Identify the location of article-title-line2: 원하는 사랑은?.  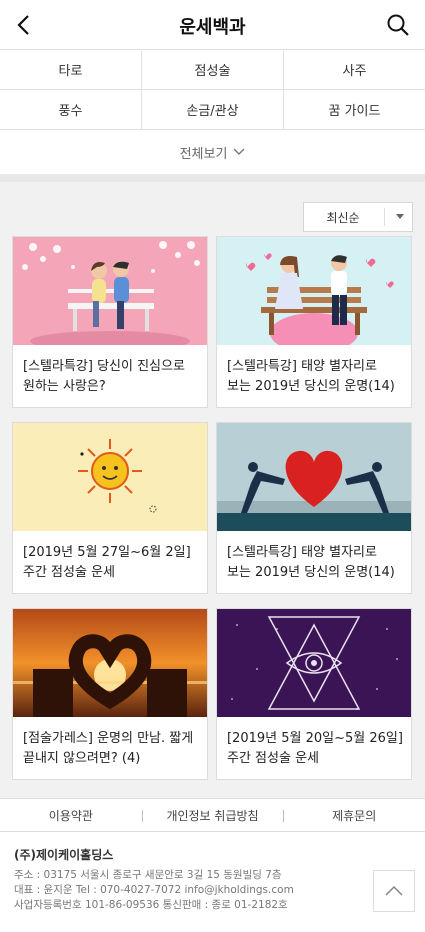
(64, 386).